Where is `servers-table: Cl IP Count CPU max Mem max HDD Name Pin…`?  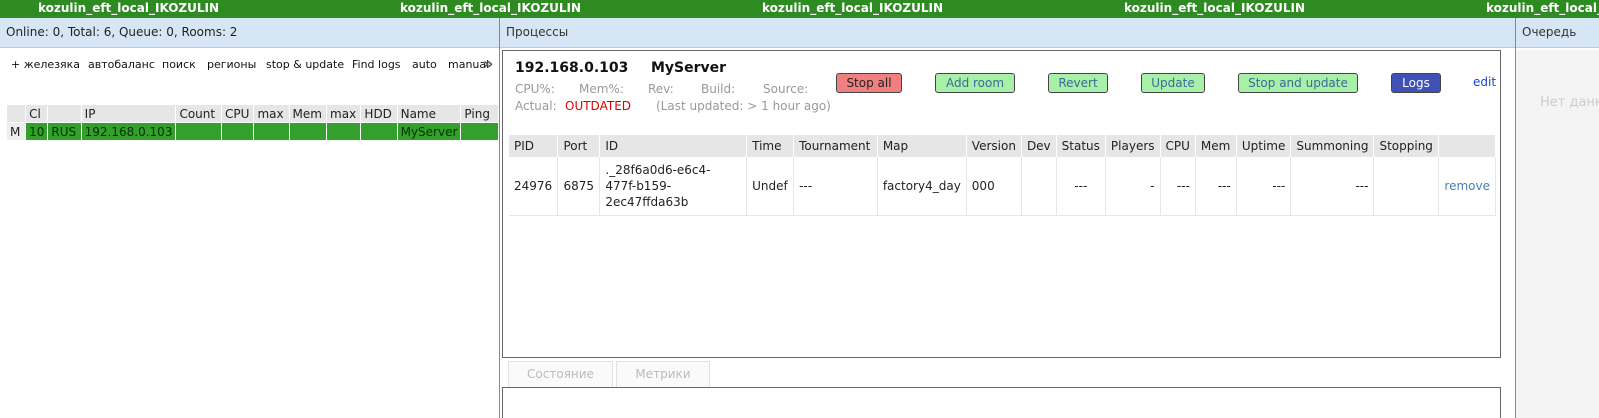 servers-table: Cl IP Count CPU max Mem max HDD Name Pin… is located at coordinates (252, 122).